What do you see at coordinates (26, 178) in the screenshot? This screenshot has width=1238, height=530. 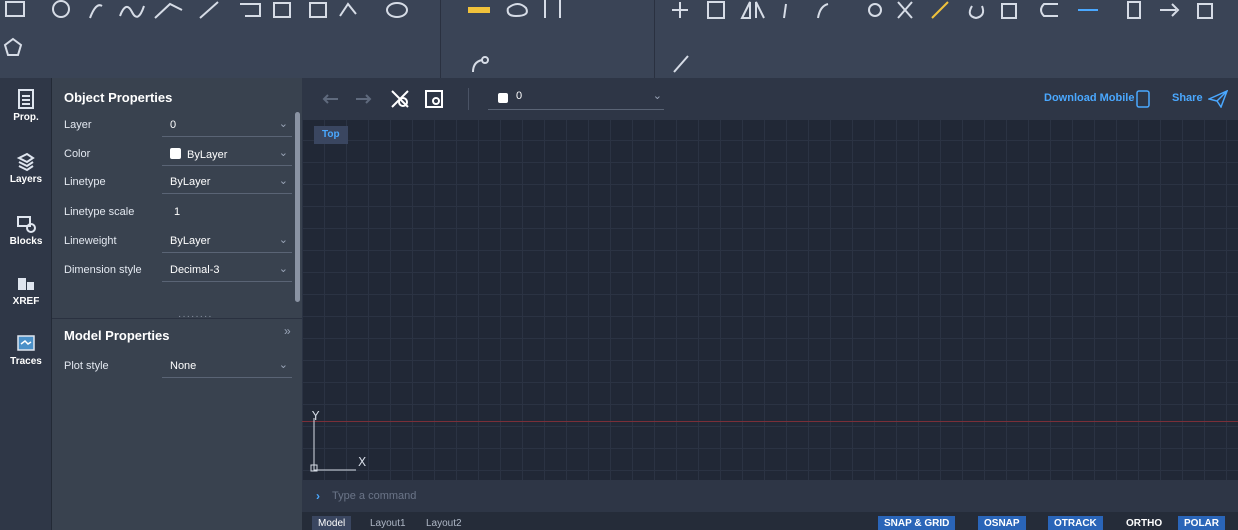 I see `rail-item-layers: Layers` at bounding box center [26, 178].